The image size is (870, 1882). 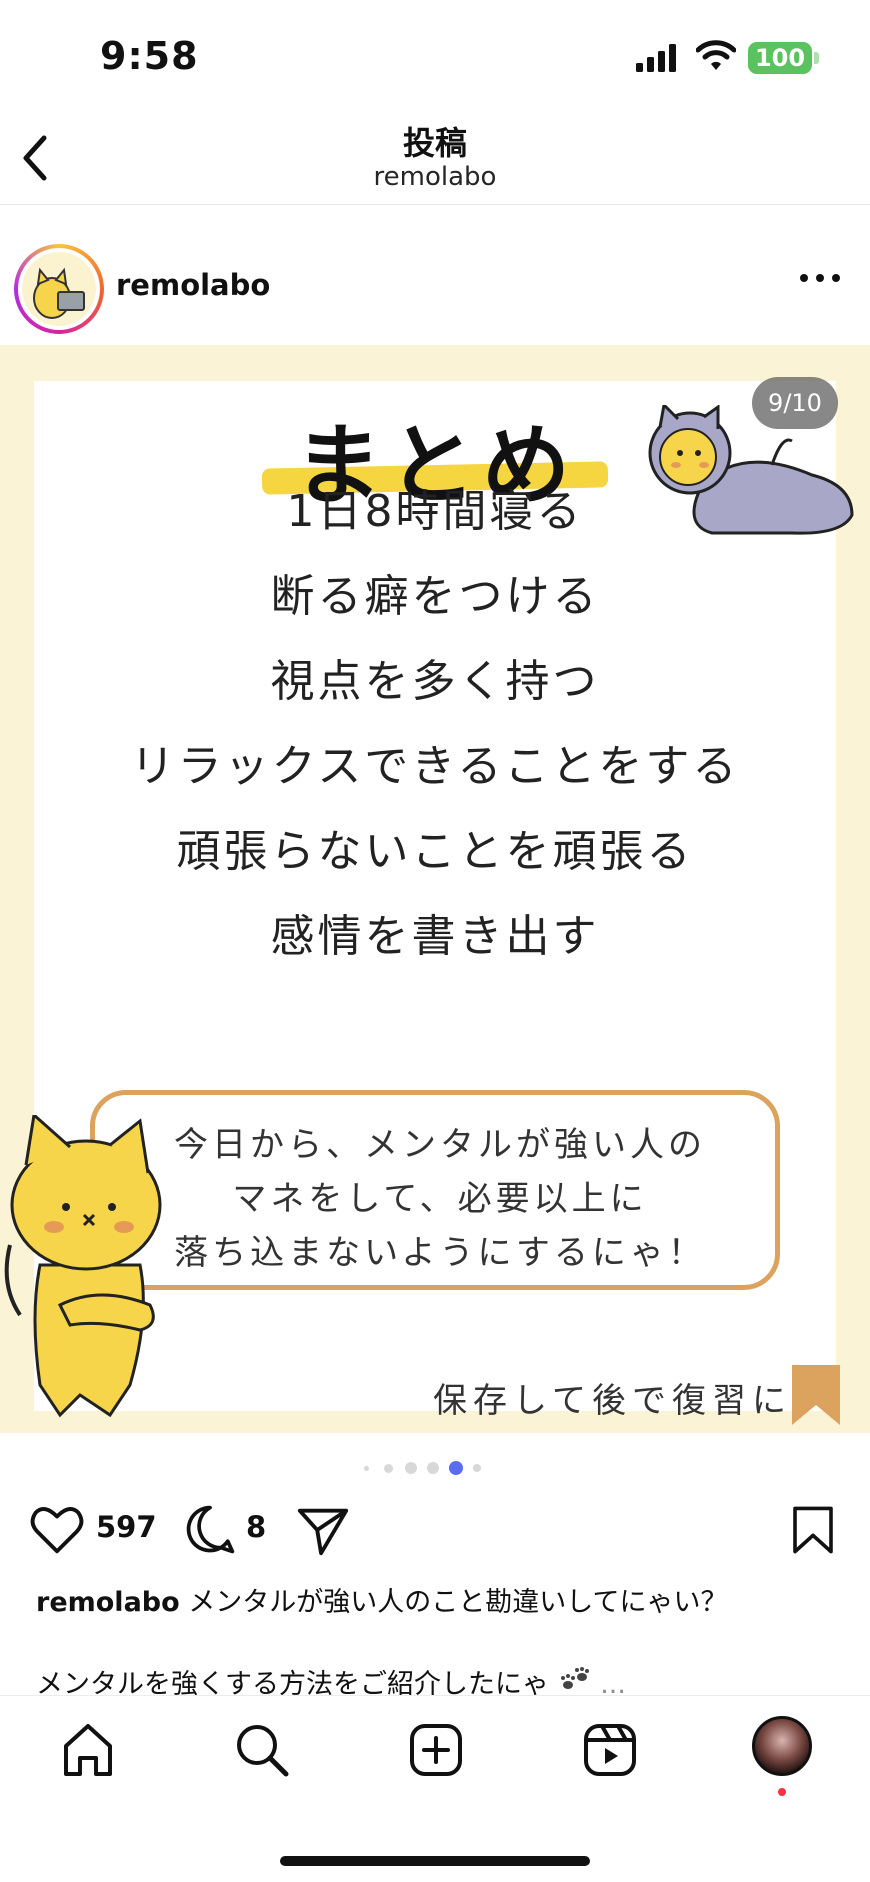 What do you see at coordinates (782, 1746) in the screenshot?
I see `profile-avatar` at bounding box center [782, 1746].